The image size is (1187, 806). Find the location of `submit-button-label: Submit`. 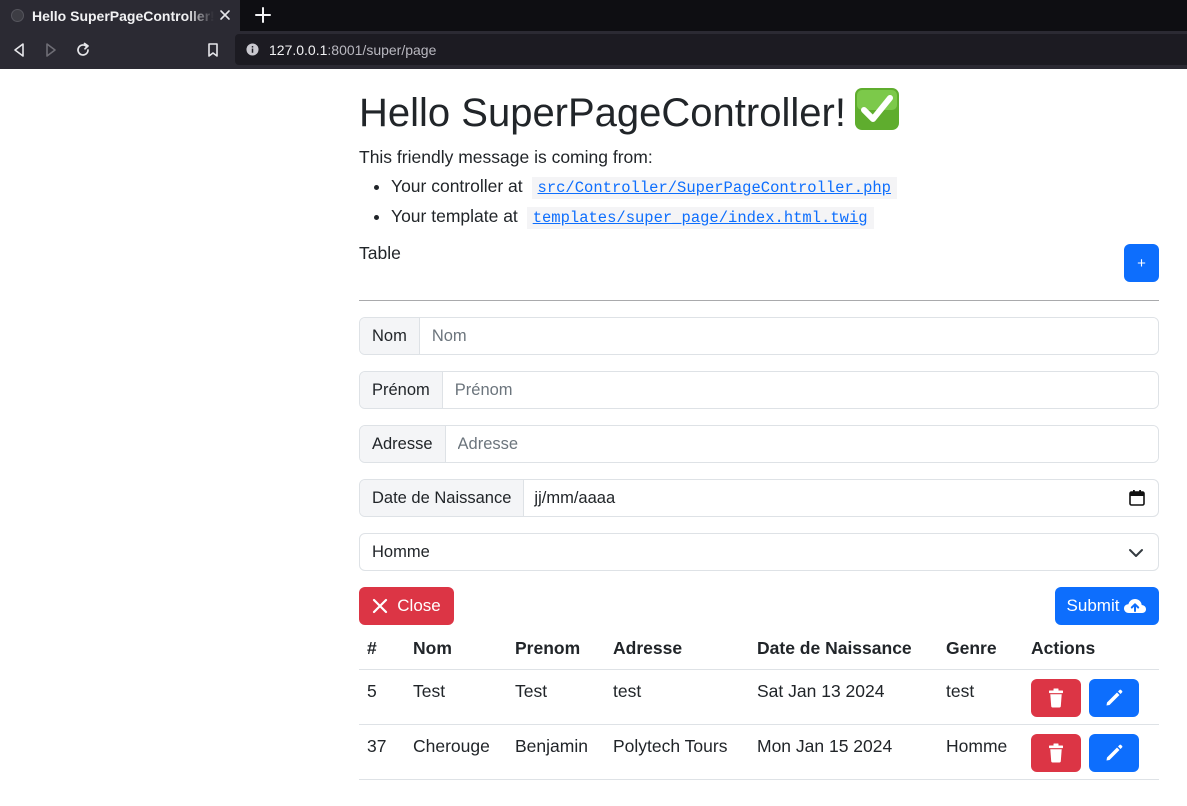

submit-button-label: Submit is located at coordinates (1093, 605).